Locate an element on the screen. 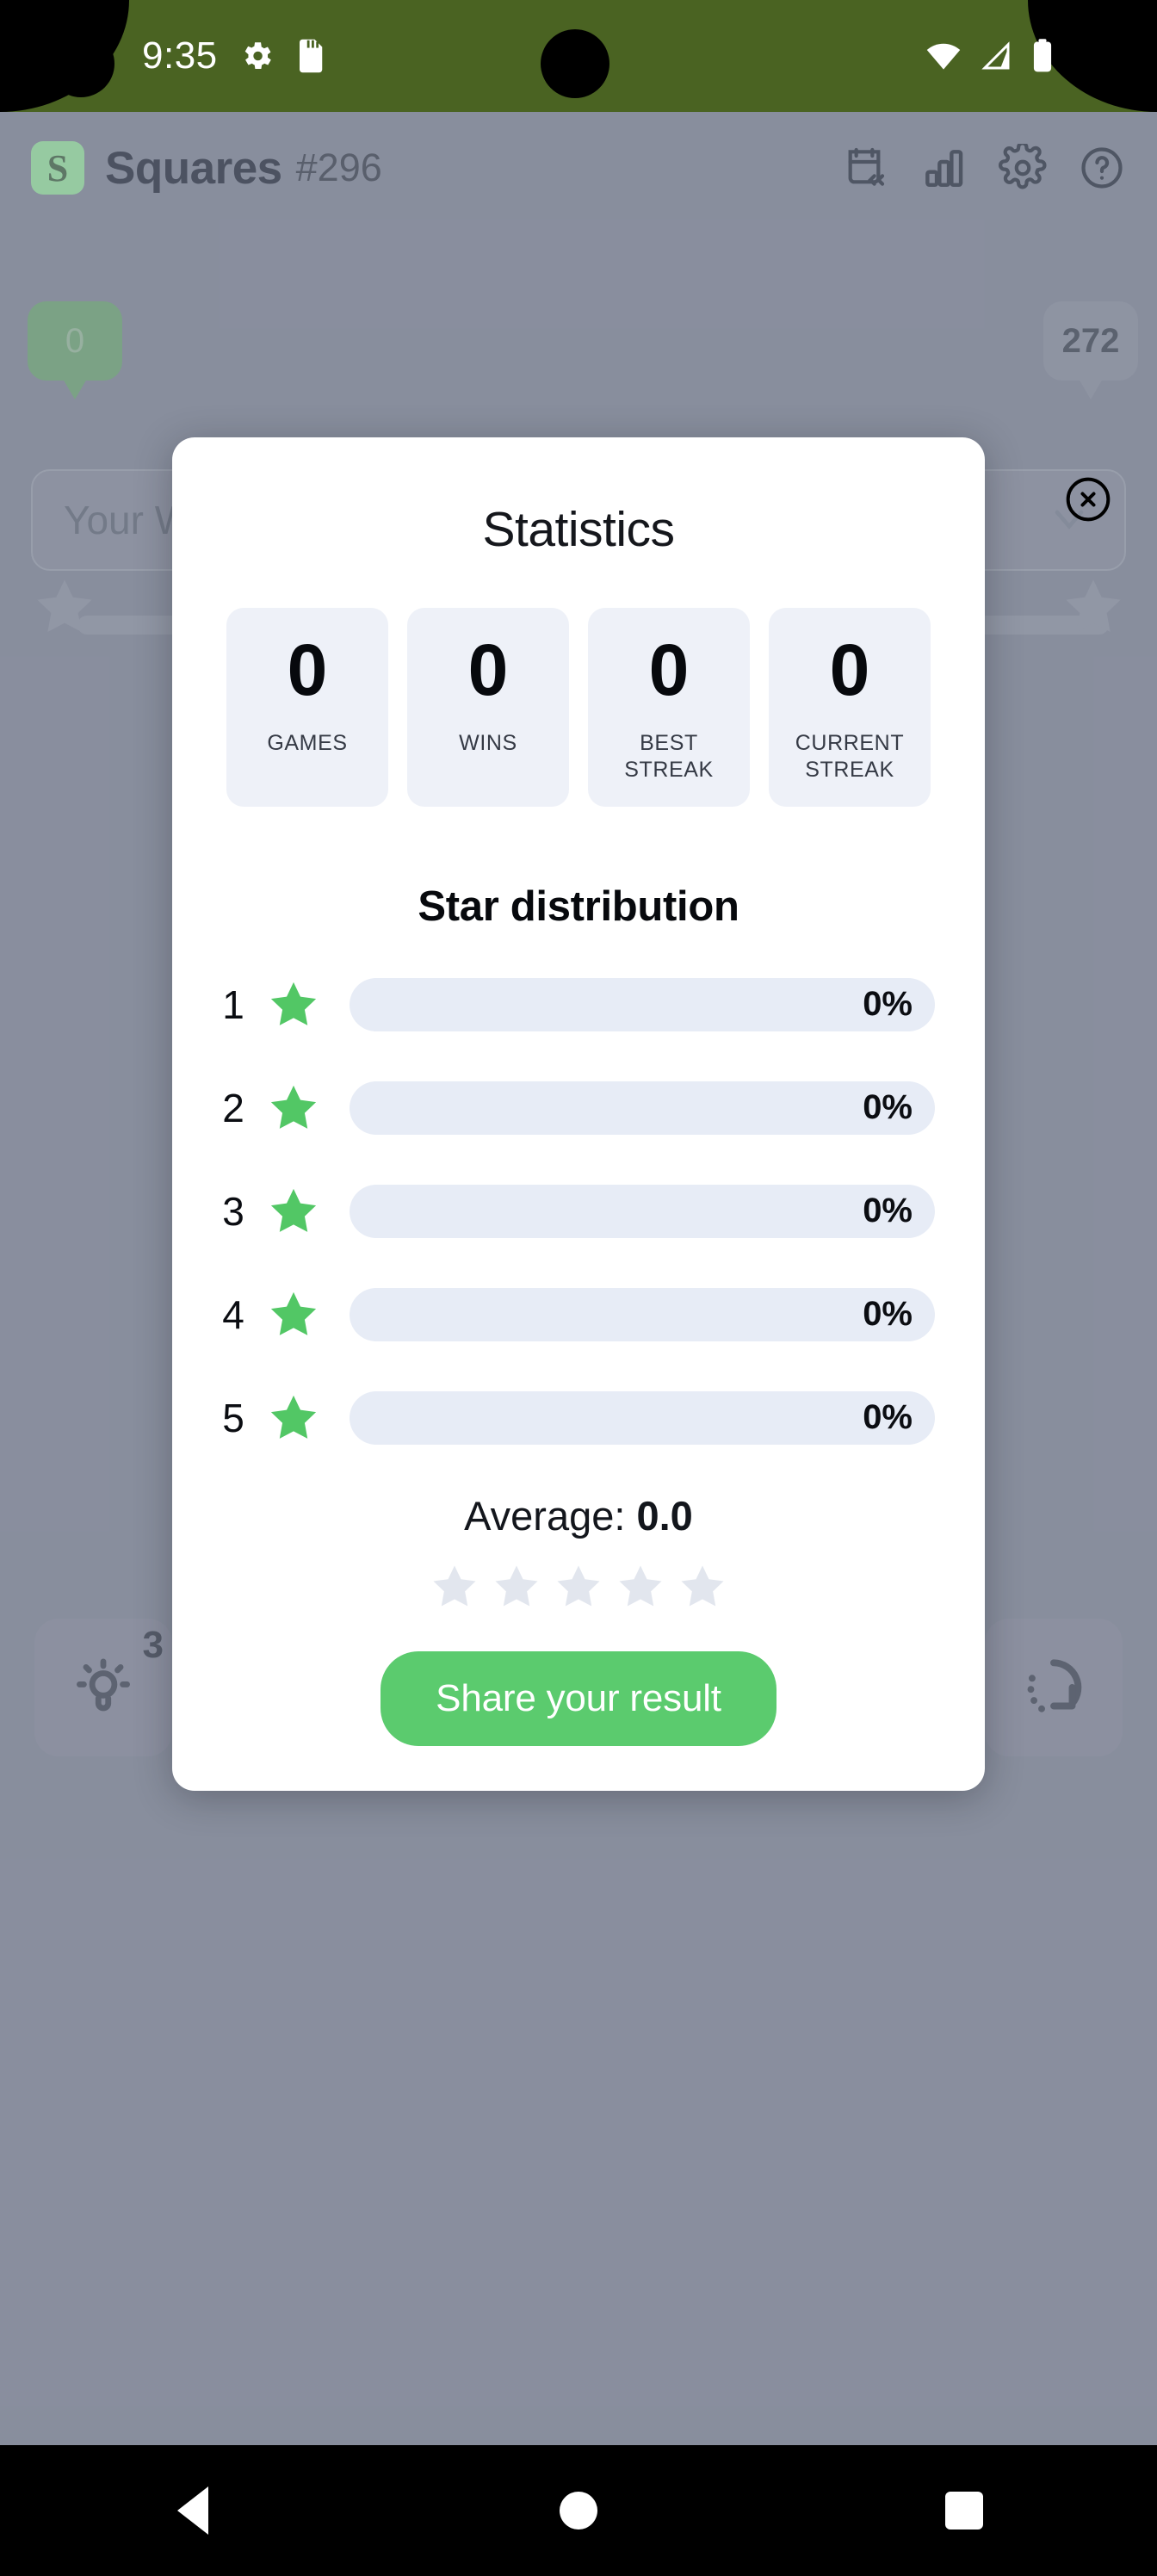 The image size is (1157, 2576). share-button-wrap: Share your result is located at coordinates (579, 1698).